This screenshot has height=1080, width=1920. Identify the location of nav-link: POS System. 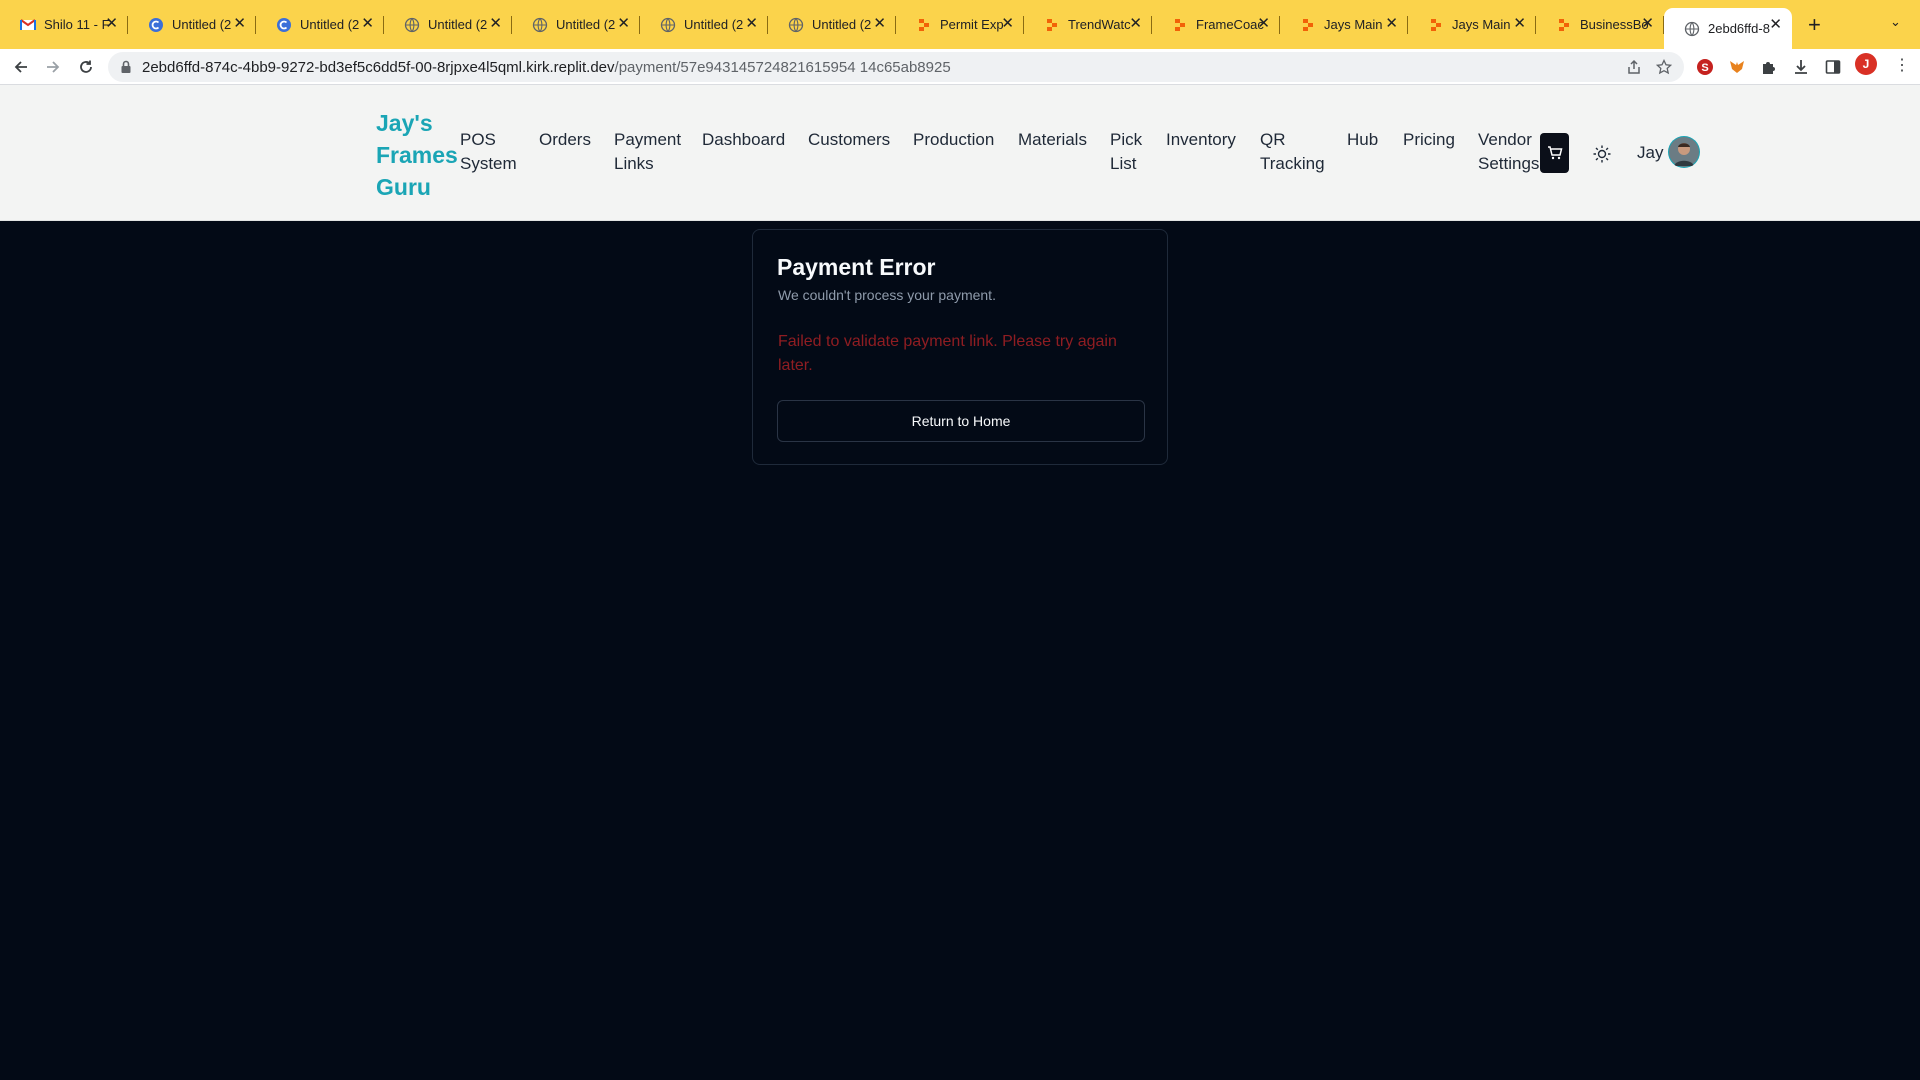
(488, 152).